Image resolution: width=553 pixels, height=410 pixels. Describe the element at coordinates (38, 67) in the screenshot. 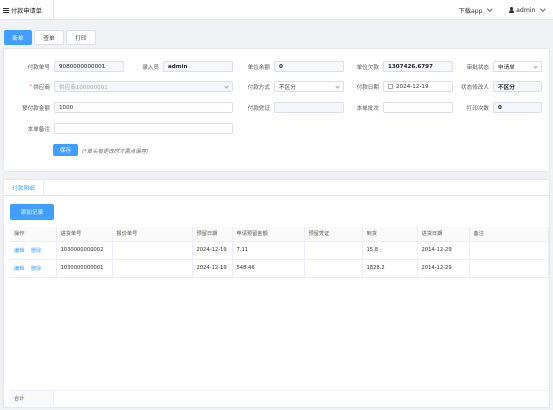

I see `payment-no-label: 付款单号` at that location.